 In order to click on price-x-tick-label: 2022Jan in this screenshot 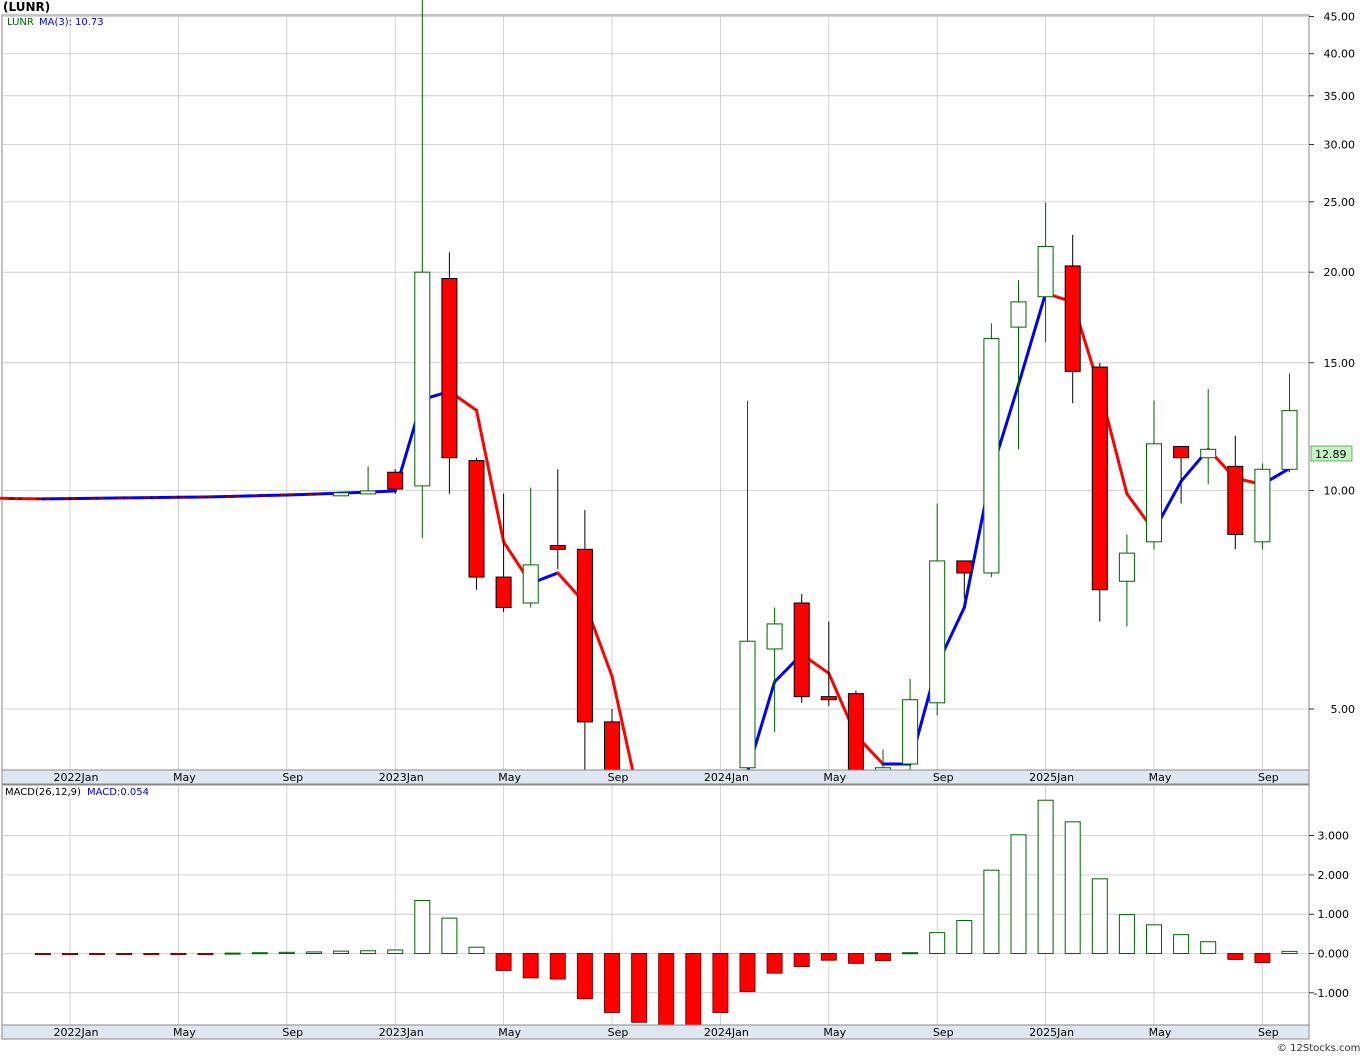, I will do `click(76, 777)`.